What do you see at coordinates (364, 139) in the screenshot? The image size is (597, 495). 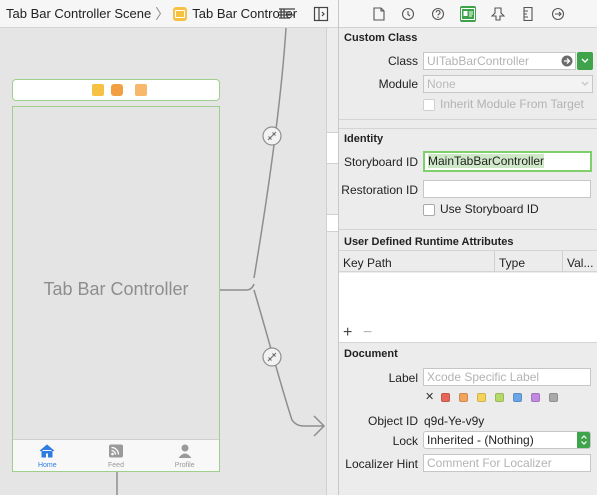 I see `identity-title: Identity` at bounding box center [364, 139].